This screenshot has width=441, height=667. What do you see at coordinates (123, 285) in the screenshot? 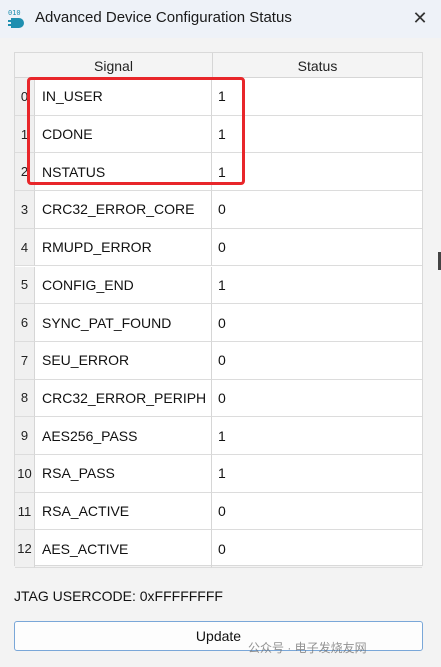
I see `signal-cell: CONFIG_END` at bounding box center [123, 285].